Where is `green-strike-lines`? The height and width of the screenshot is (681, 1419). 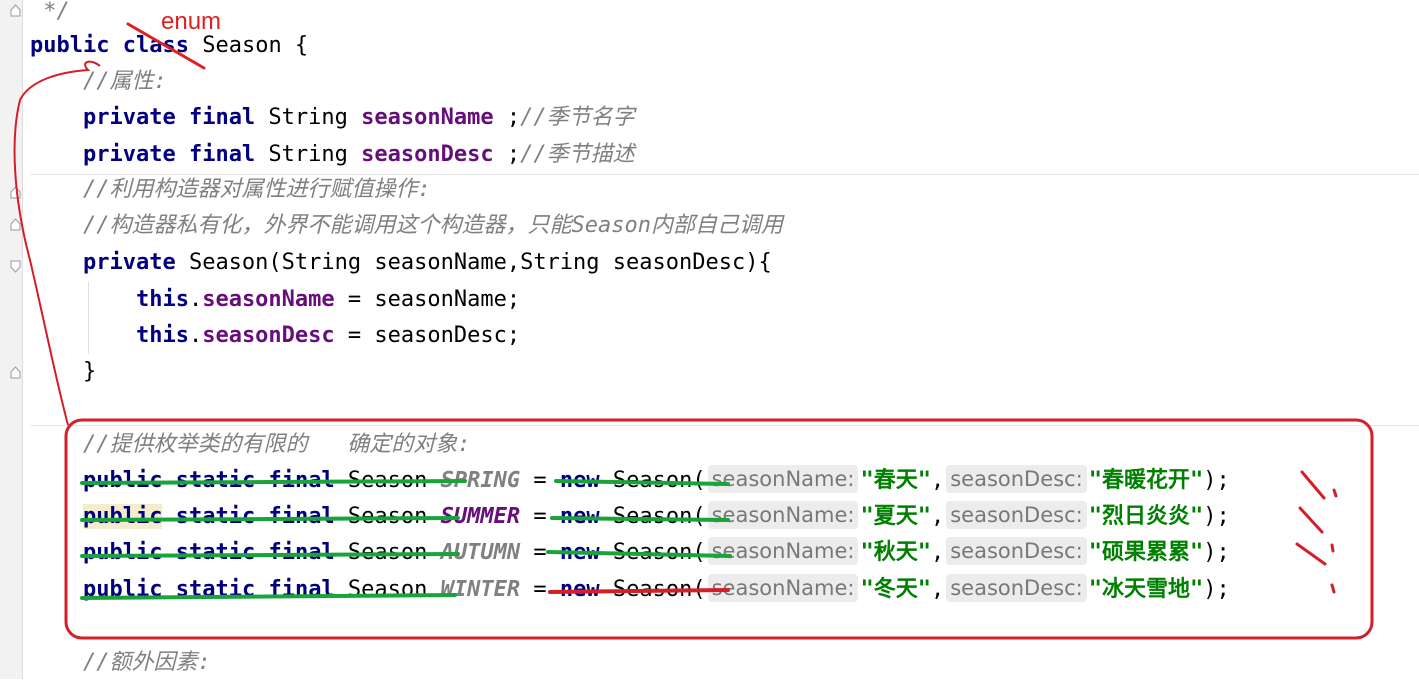
green-strike-lines is located at coordinates (406, 539).